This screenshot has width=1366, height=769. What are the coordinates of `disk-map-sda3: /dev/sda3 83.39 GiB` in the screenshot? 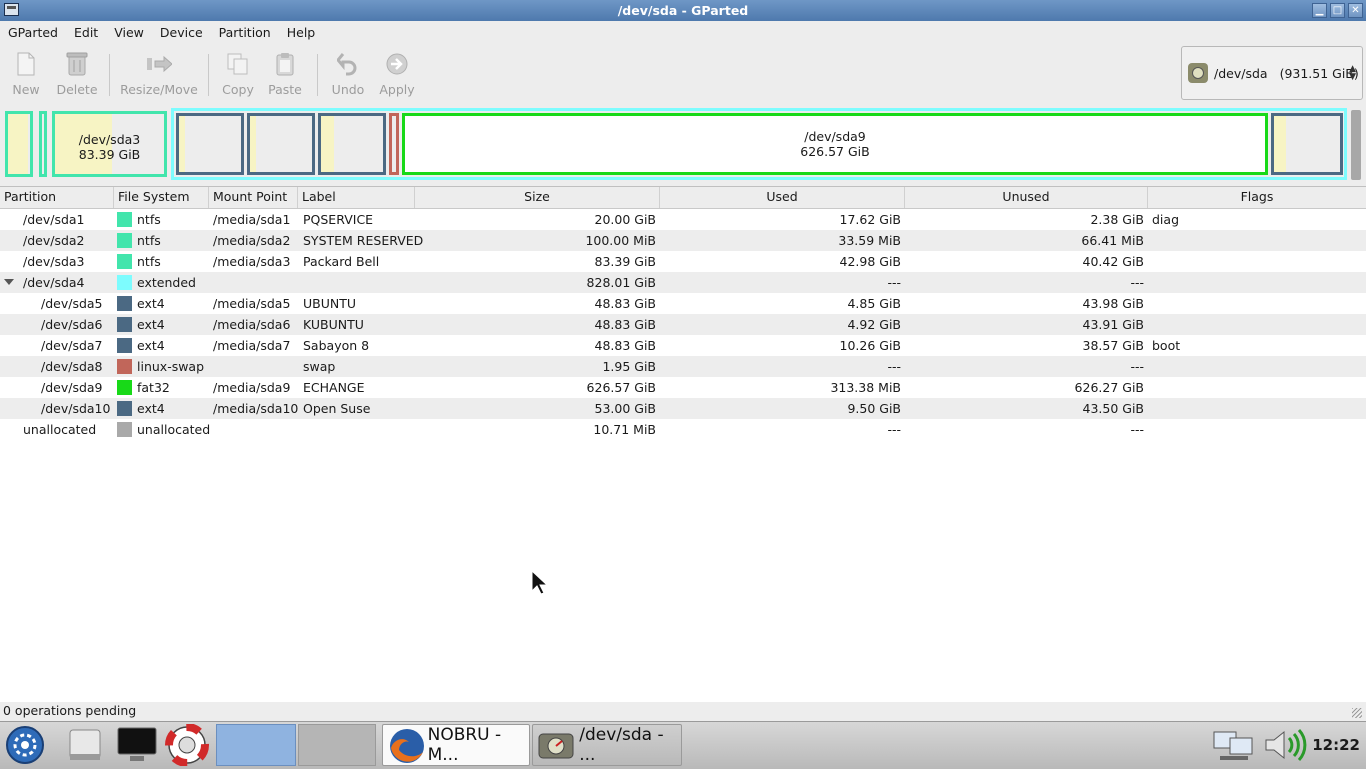 It's located at (109, 144).